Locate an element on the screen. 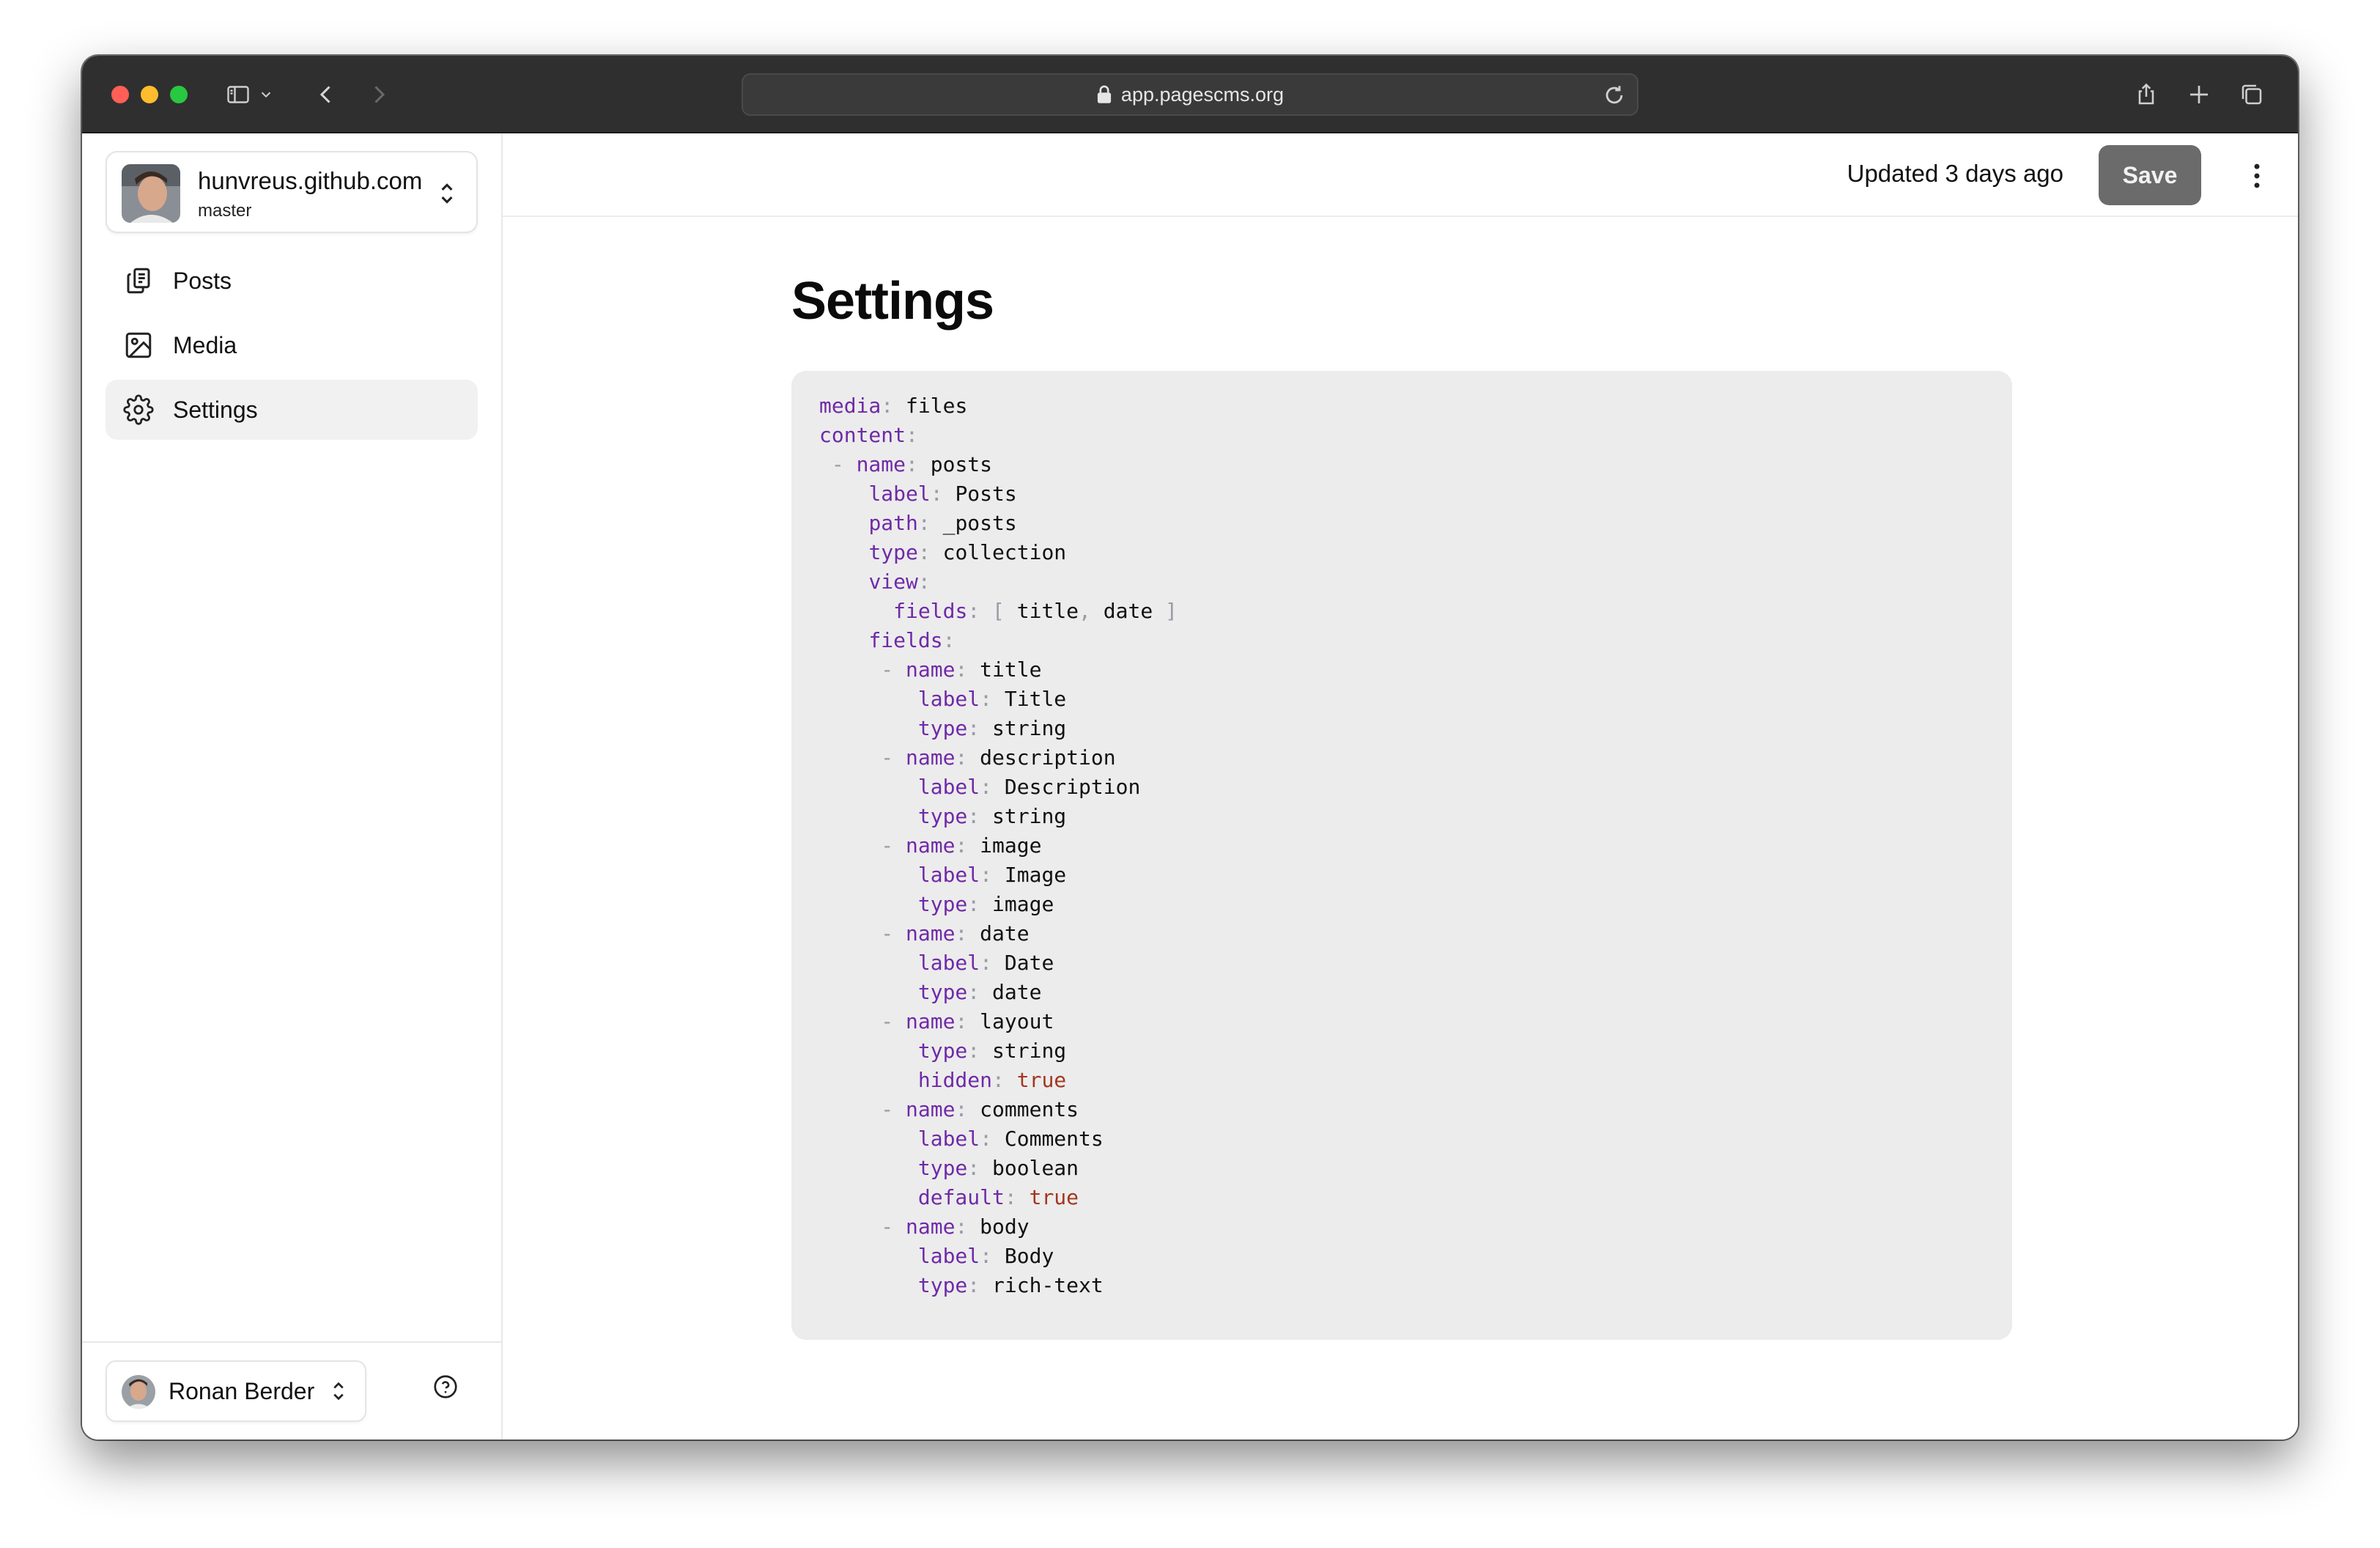  sidebar-item-label: Media is located at coordinates (205, 344).